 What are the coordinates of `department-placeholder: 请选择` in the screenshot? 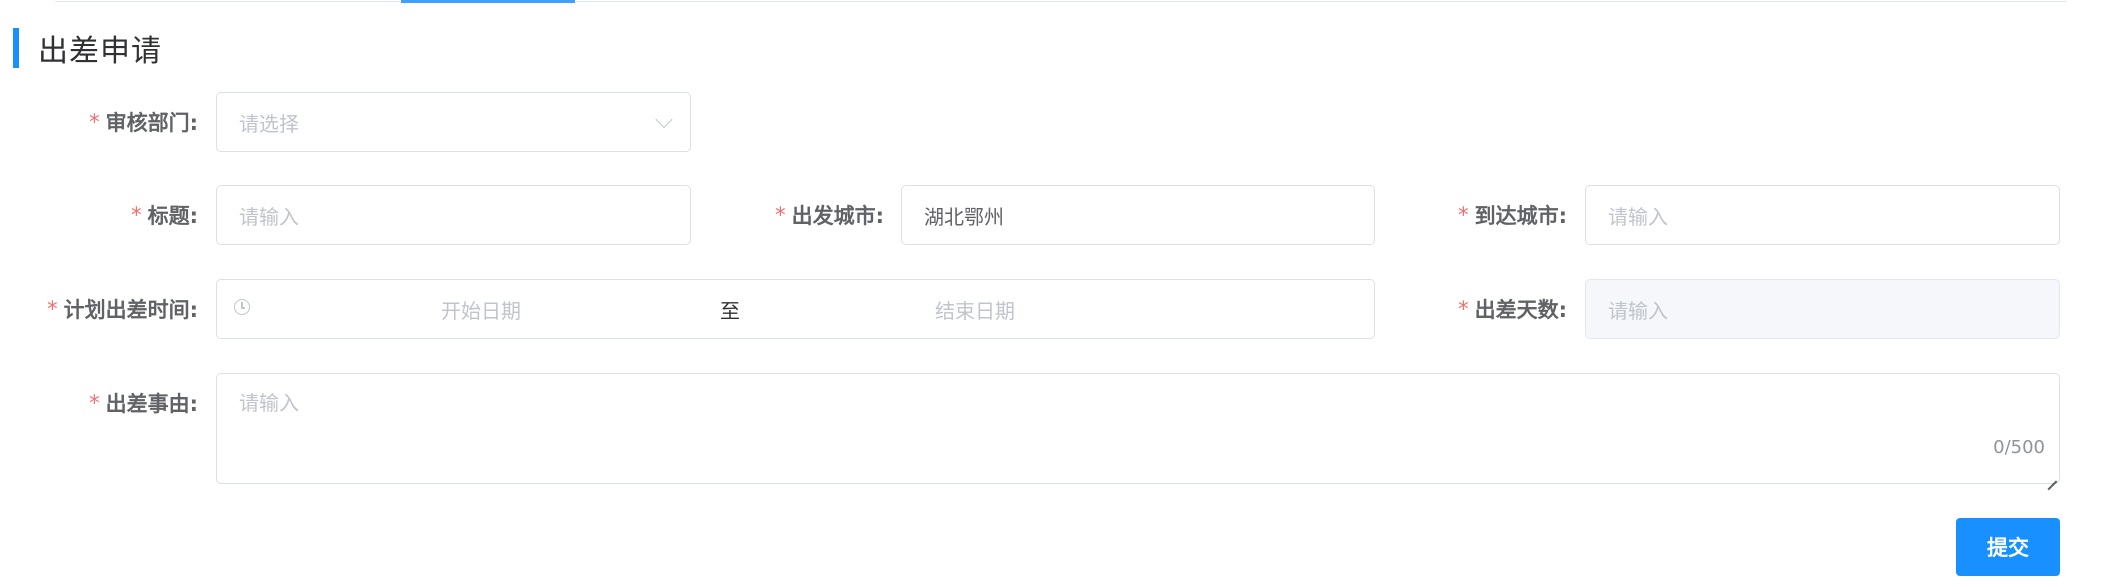 It's located at (269, 123).